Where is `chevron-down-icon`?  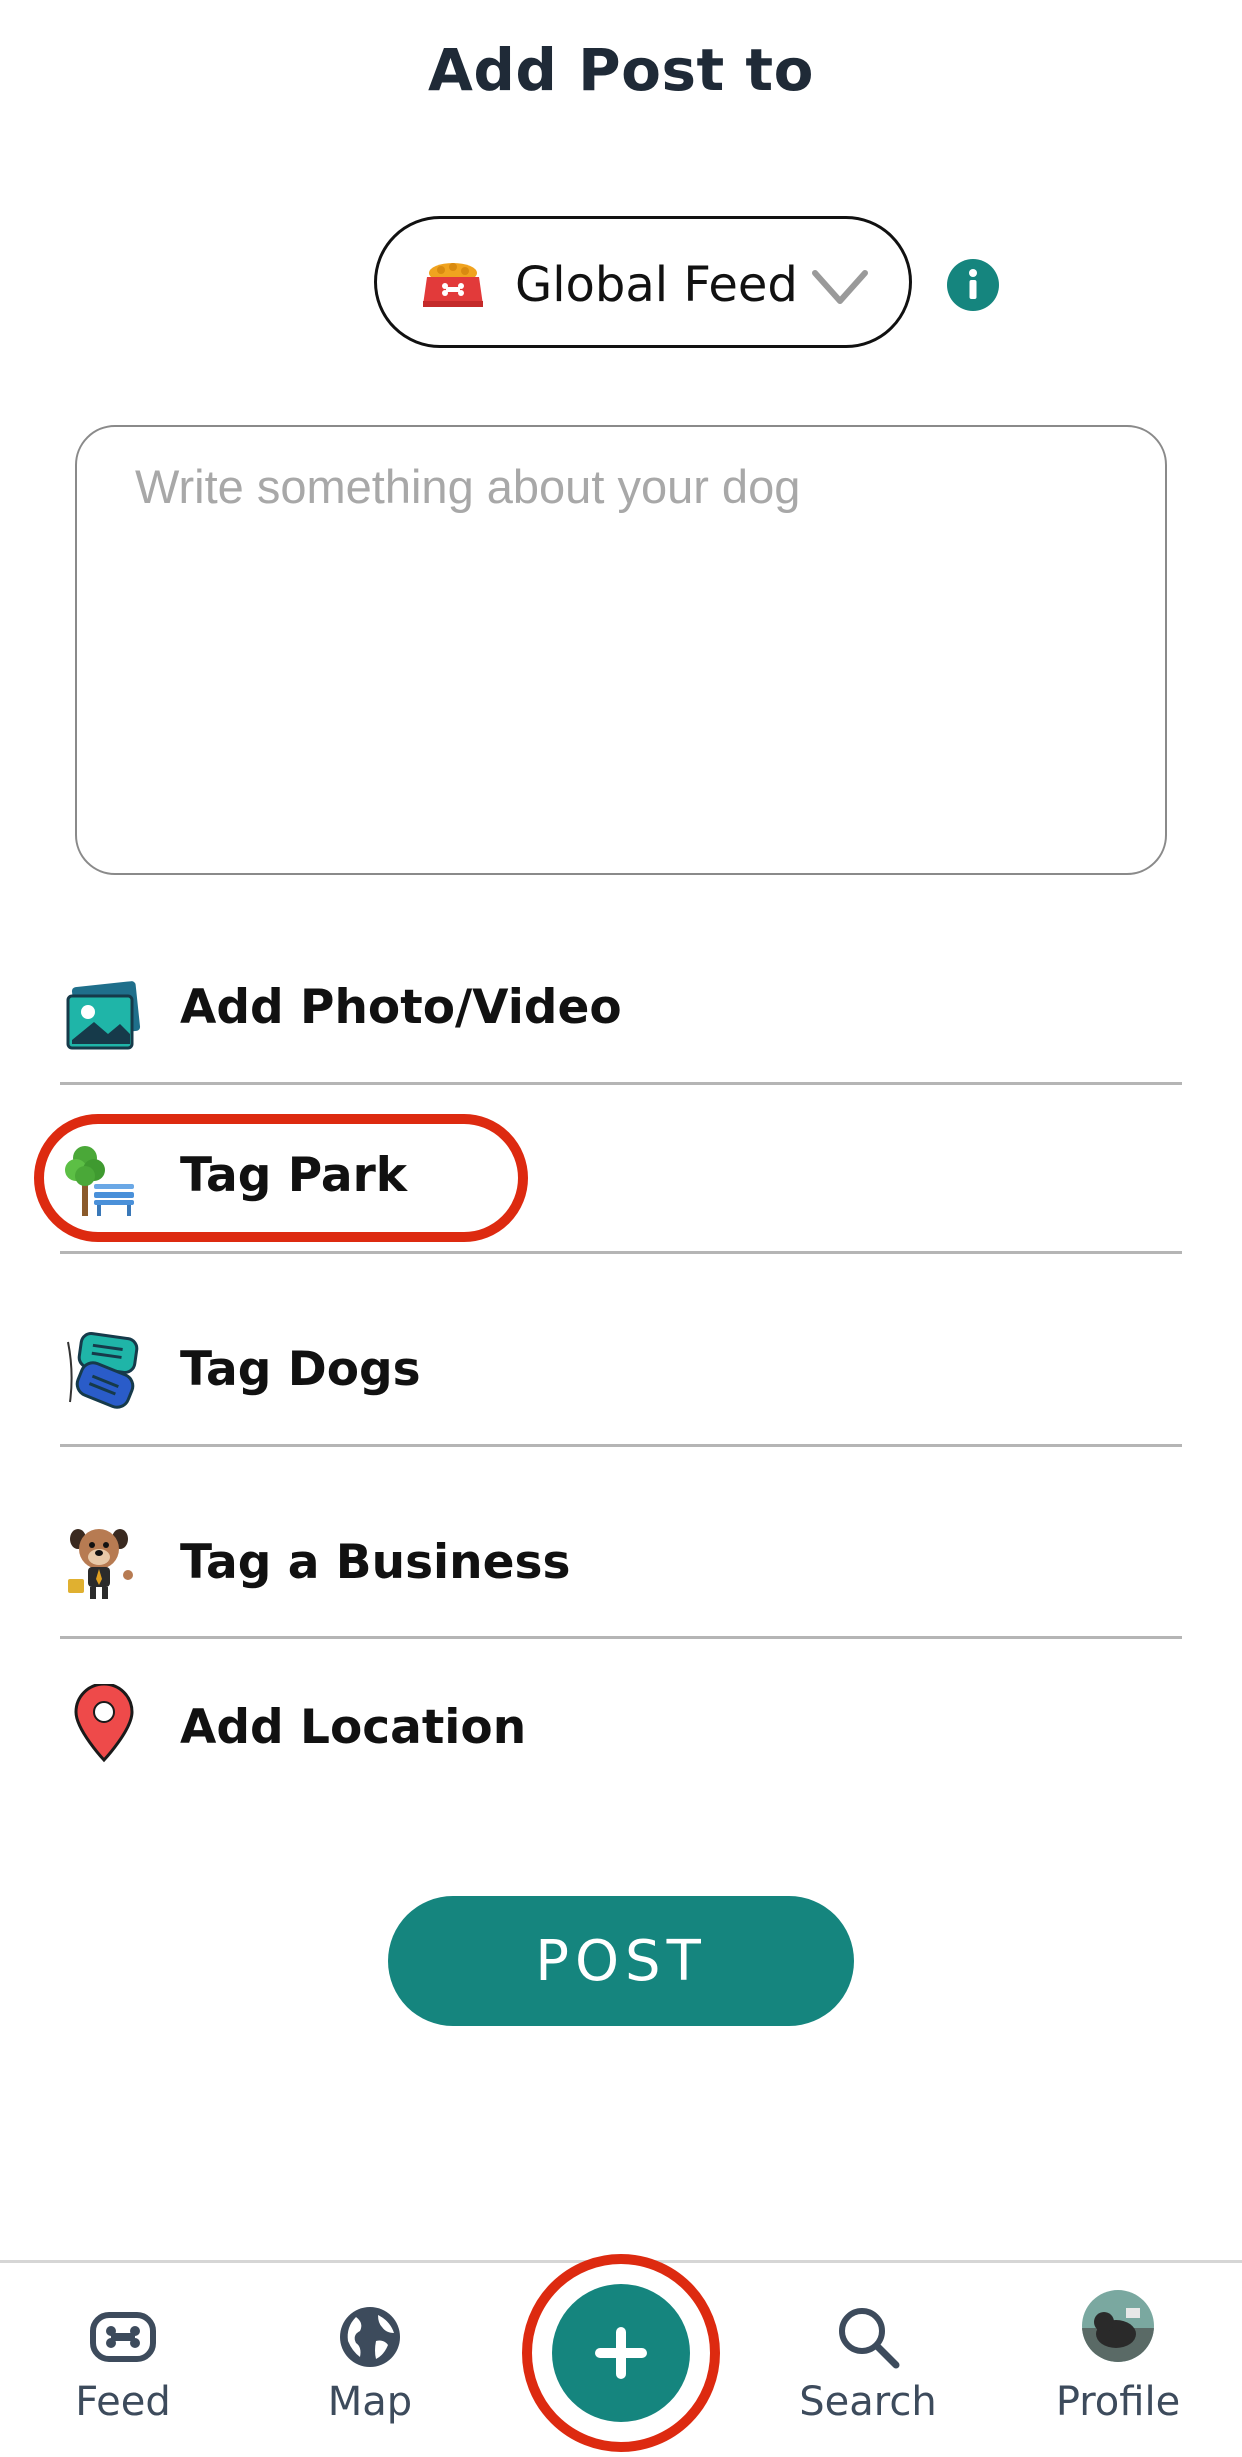 chevron-down-icon is located at coordinates (840, 287).